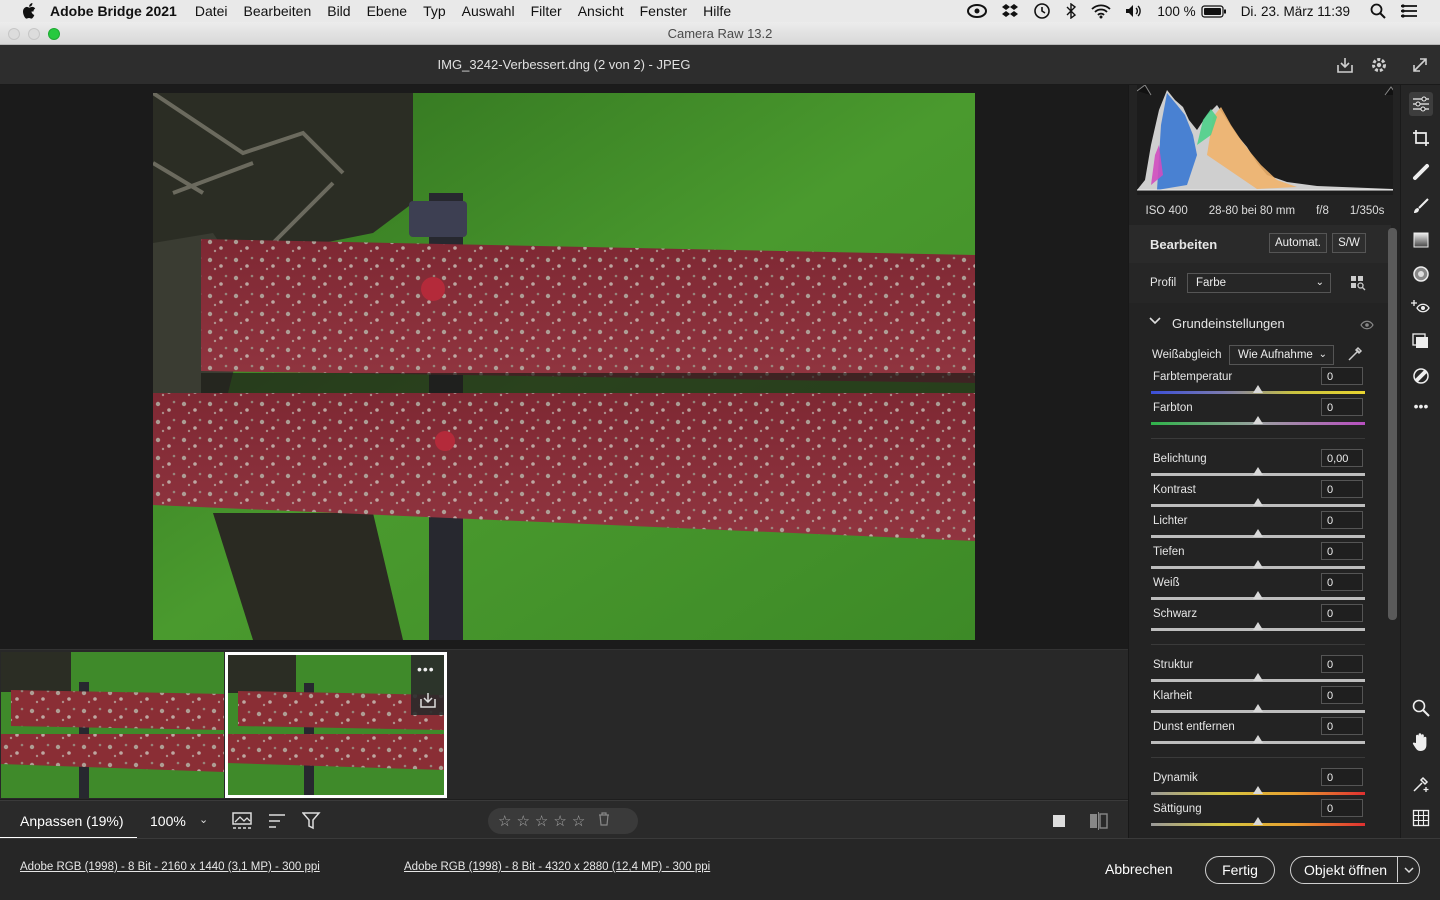 The image size is (1440, 900). What do you see at coordinates (211, 11) in the screenshot?
I see `menu-datei: Datei` at bounding box center [211, 11].